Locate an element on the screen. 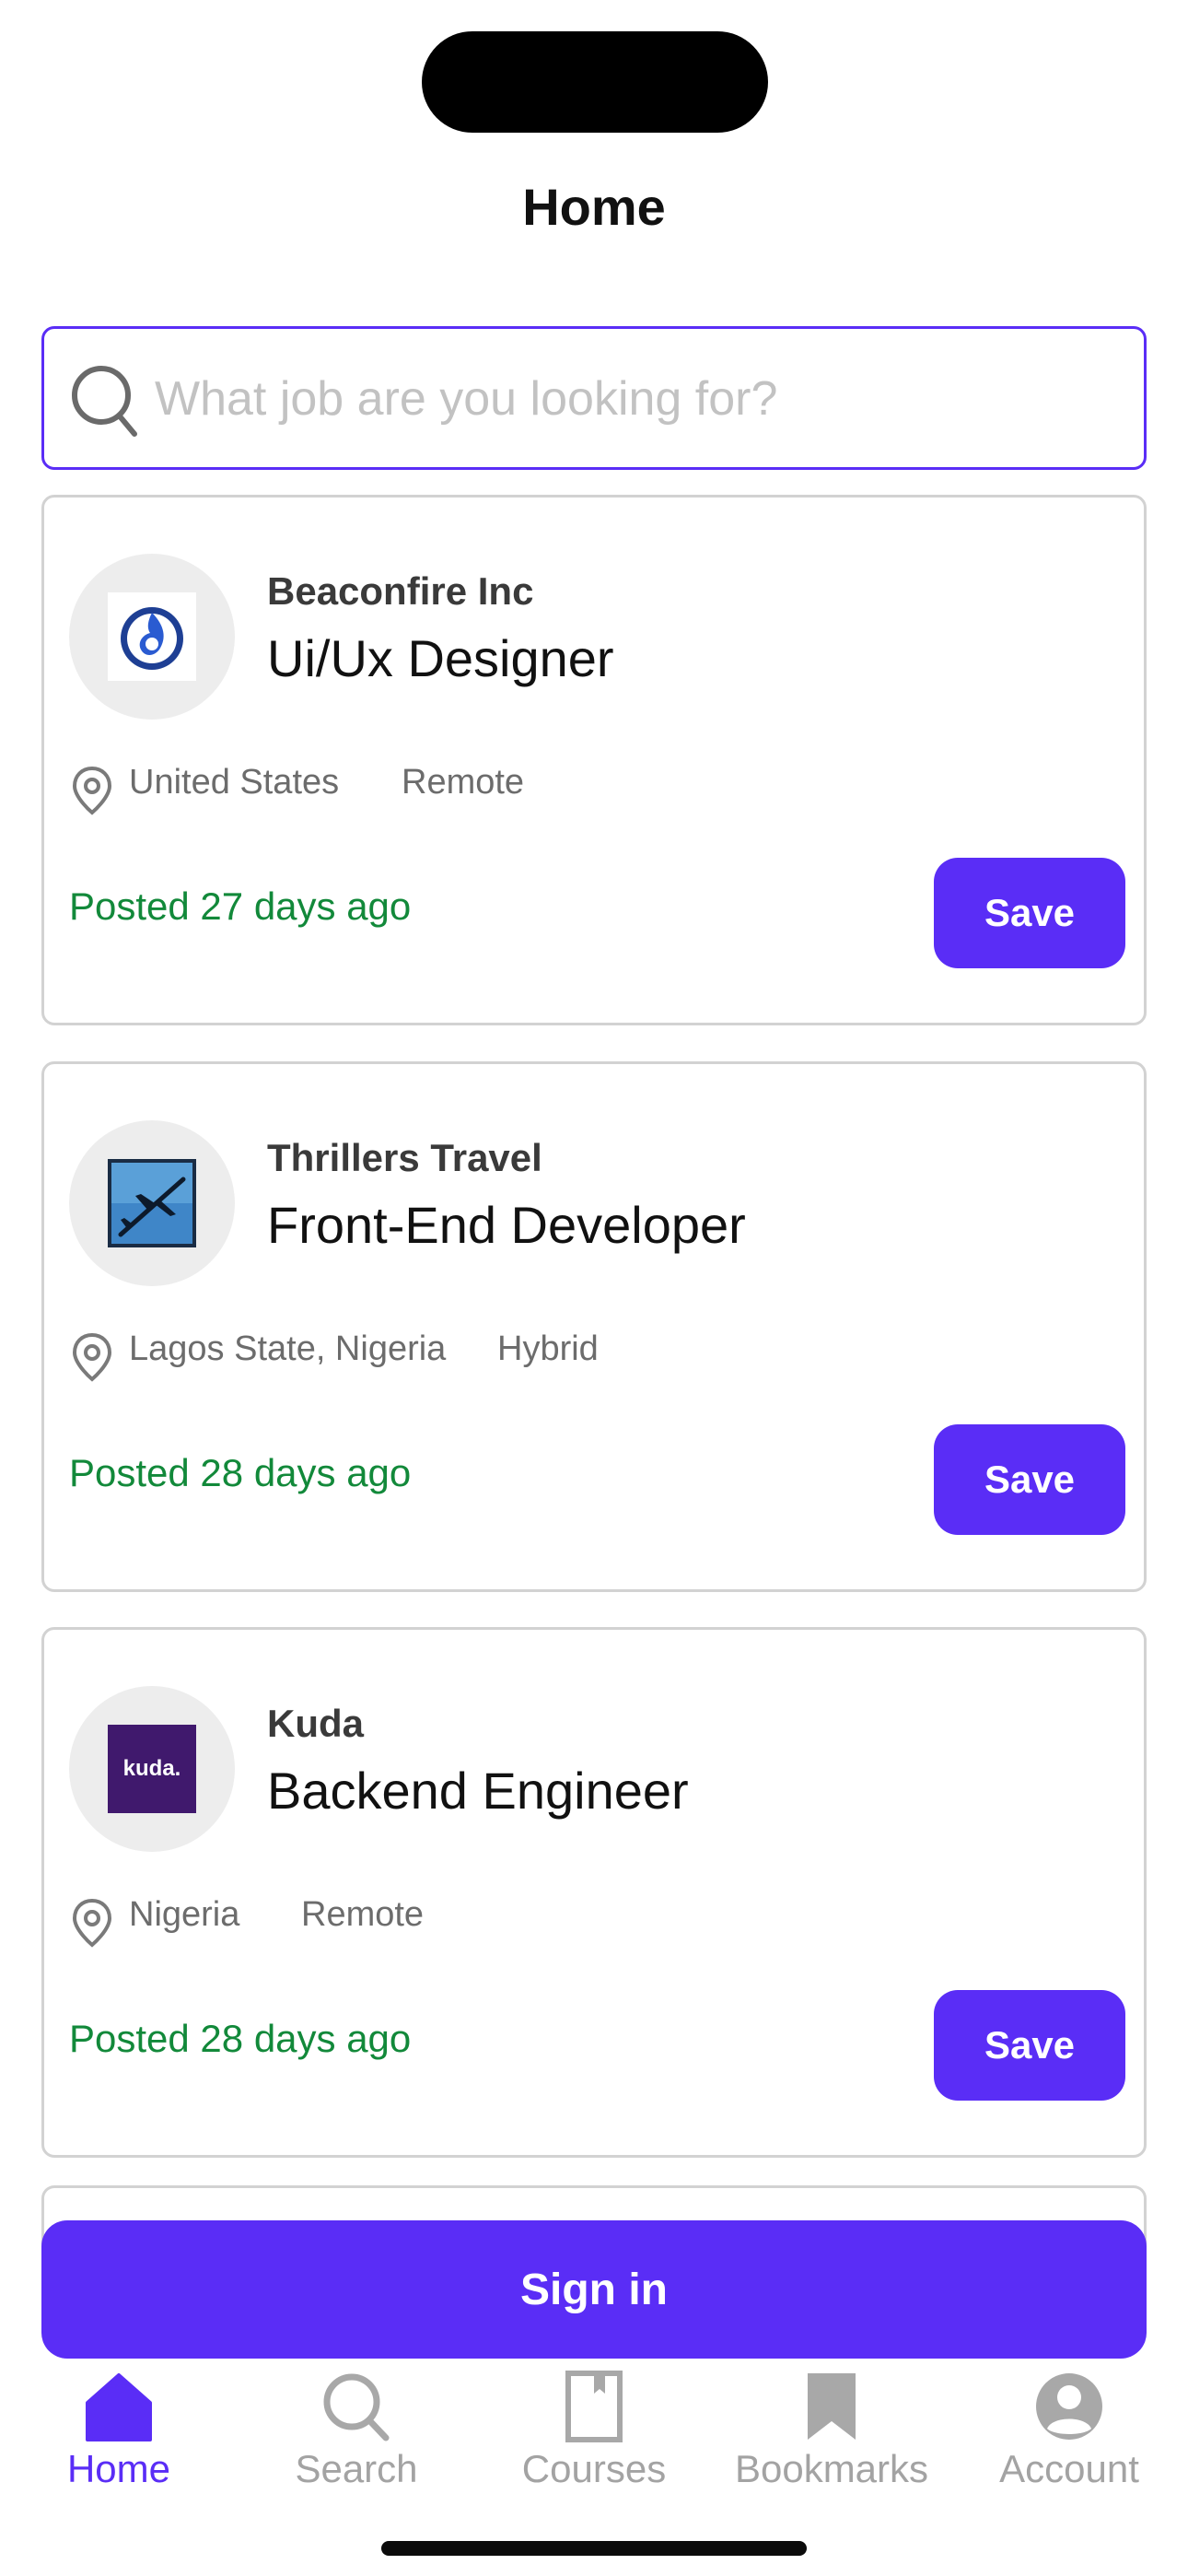 This screenshot has width=1188, height=2576. company-logo: kuda. is located at coordinates (152, 1769).